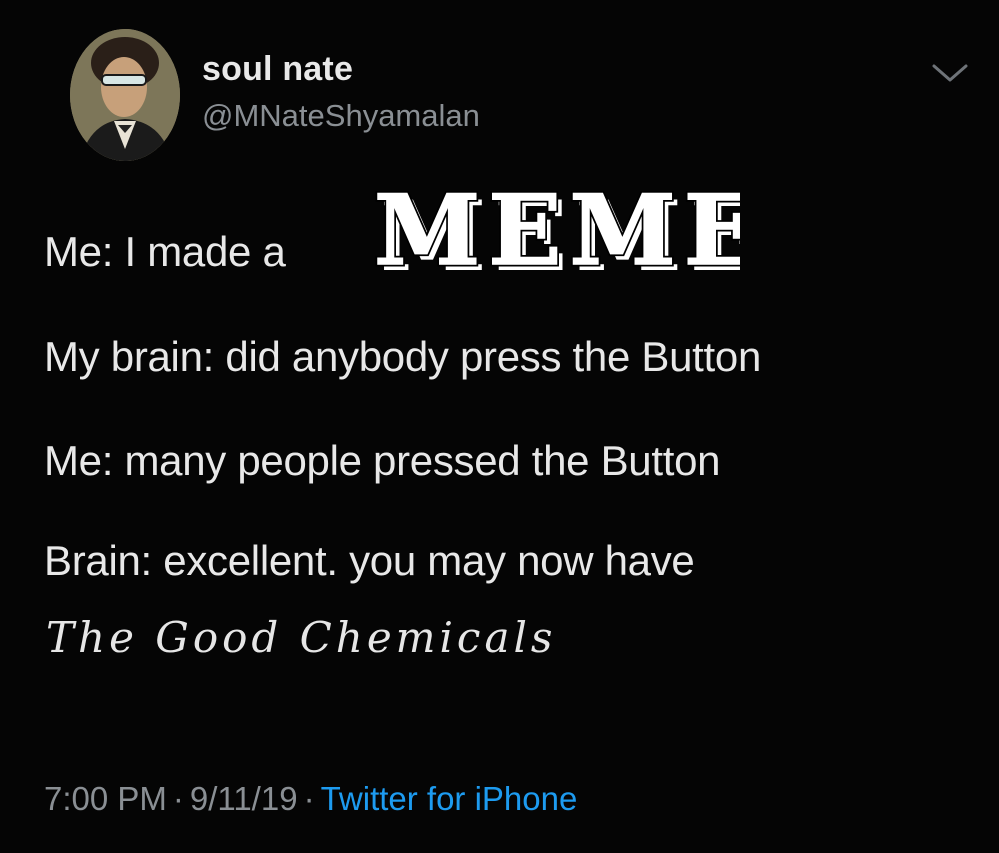 The width and height of the screenshot is (999, 853). I want to click on tweet-line-3: Me: many people pressed the Button, so click(382, 460).